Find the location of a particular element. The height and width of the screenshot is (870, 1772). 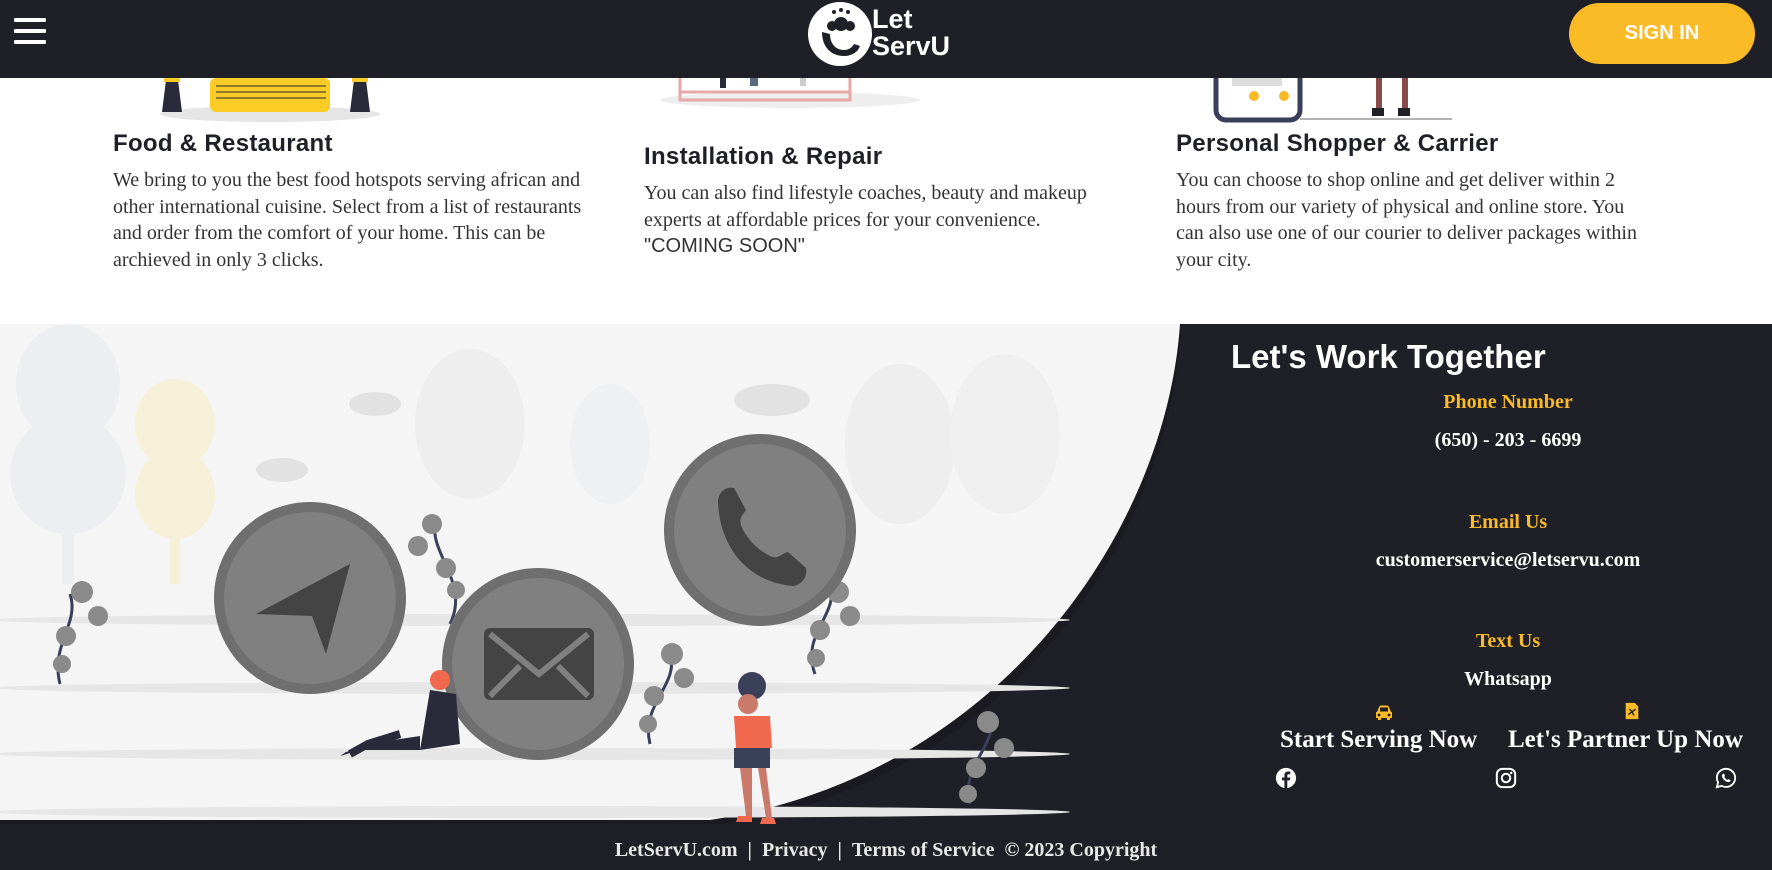

car-icon is located at coordinates (1384, 712).